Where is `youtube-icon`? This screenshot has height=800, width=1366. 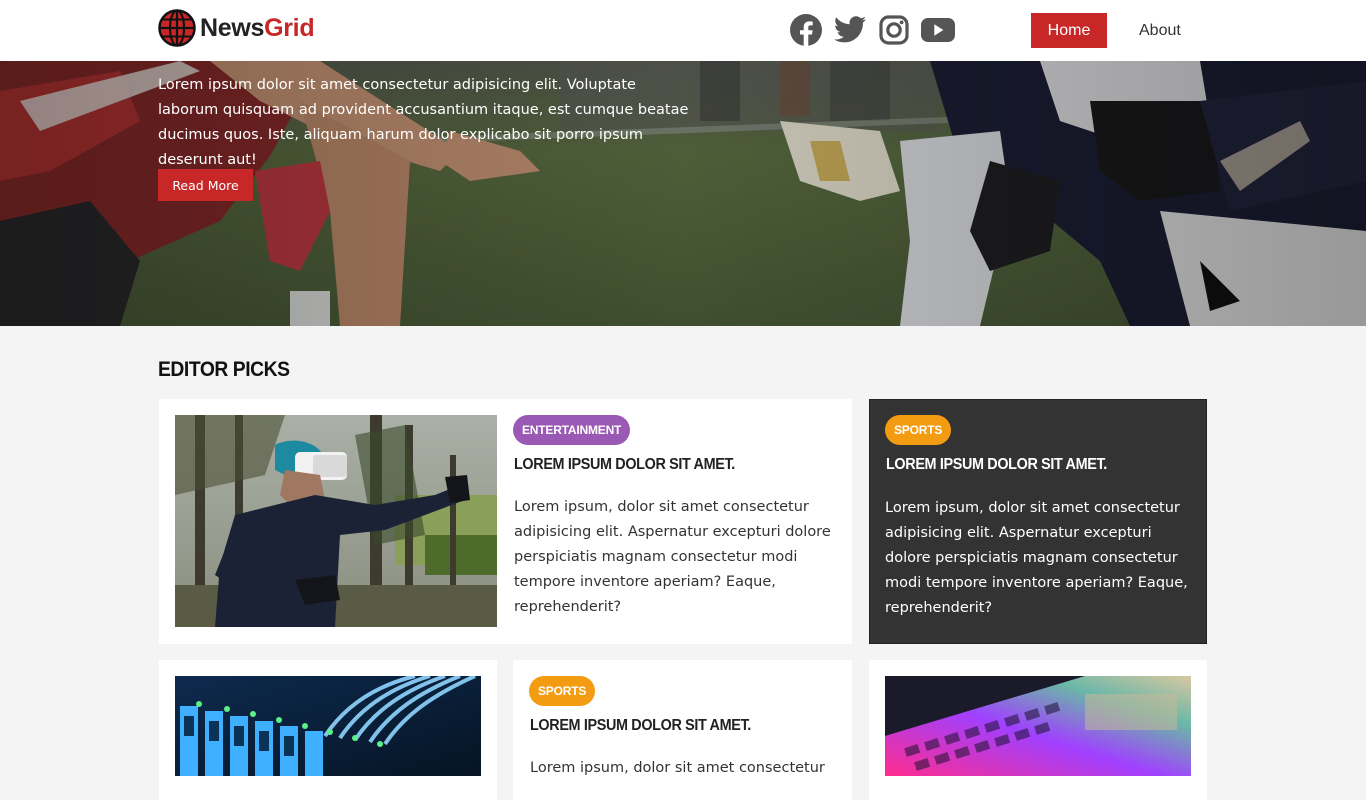 youtube-icon is located at coordinates (938, 30).